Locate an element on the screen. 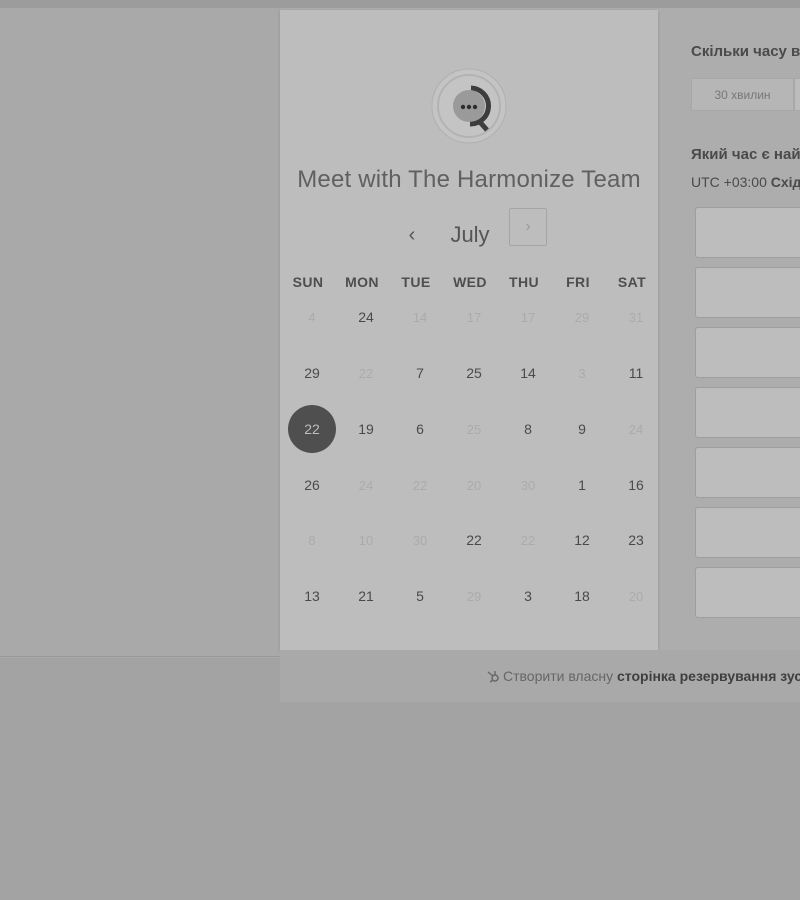 The width and height of the screenshot is (800, 900). calendar-day: 13 is located at coordinates (312, 596).